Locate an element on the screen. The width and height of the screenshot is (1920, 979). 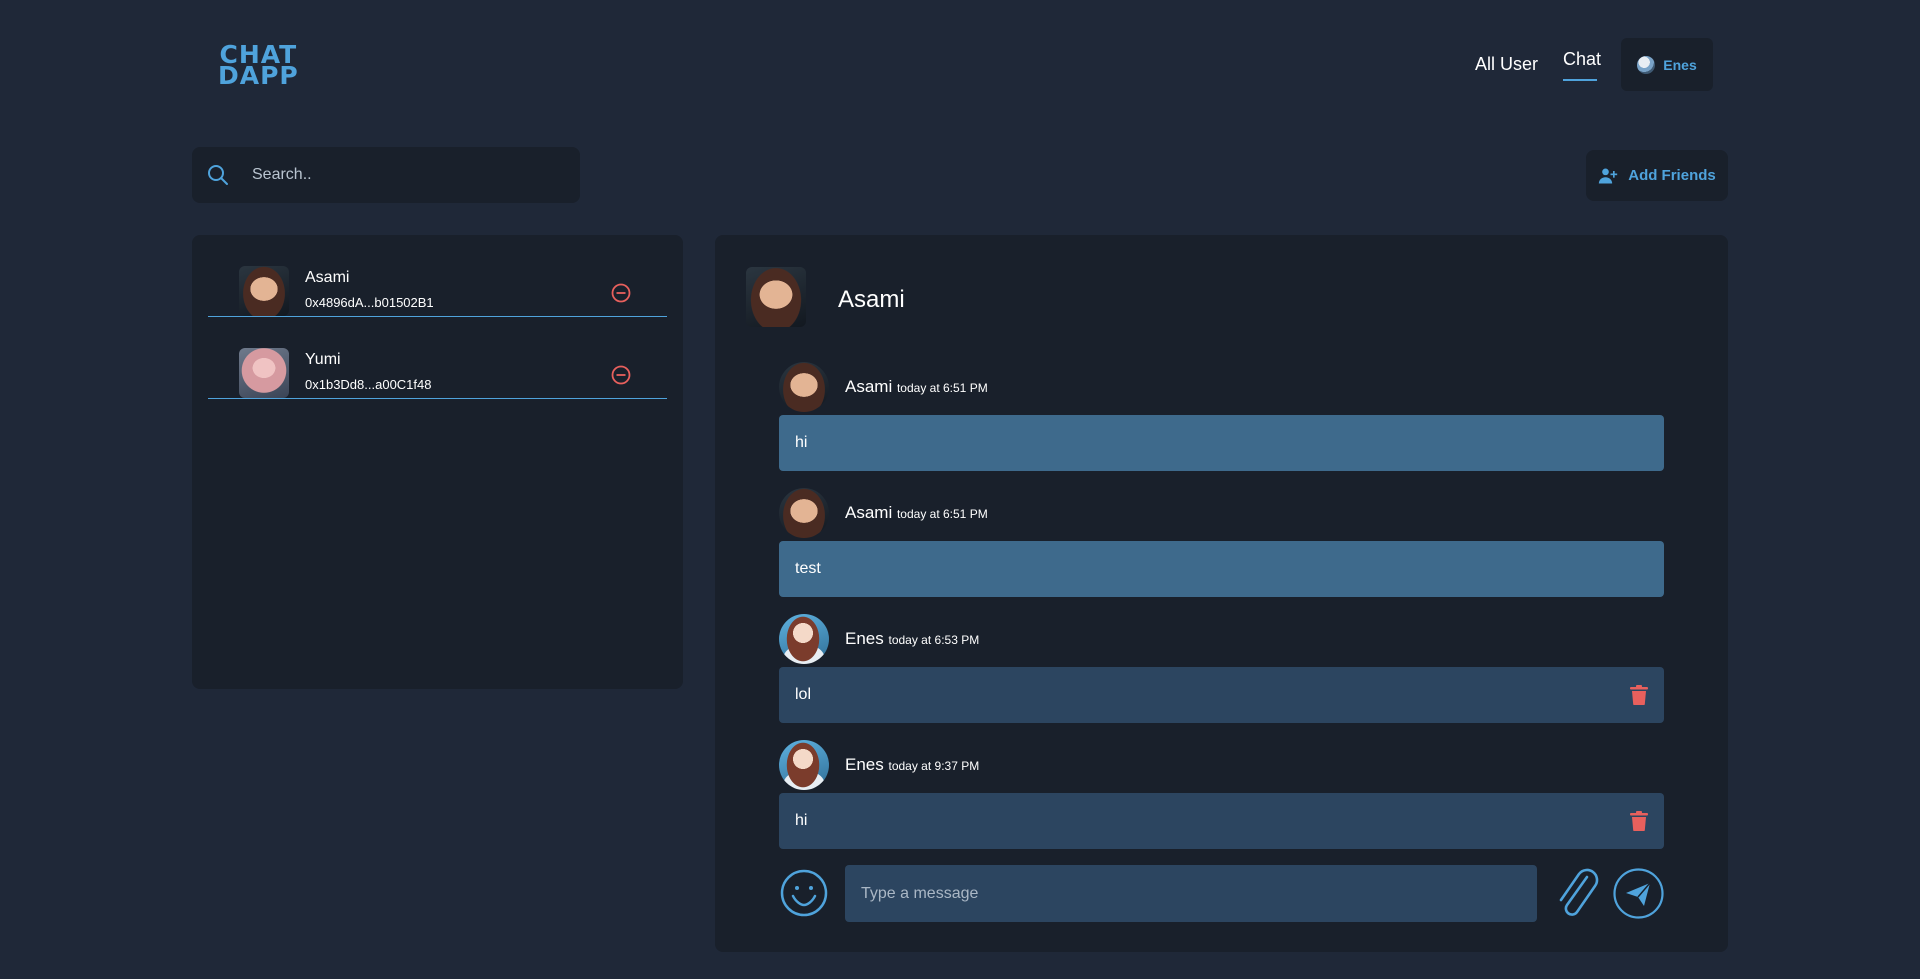
search-bar is located at coordinates (386, 175).